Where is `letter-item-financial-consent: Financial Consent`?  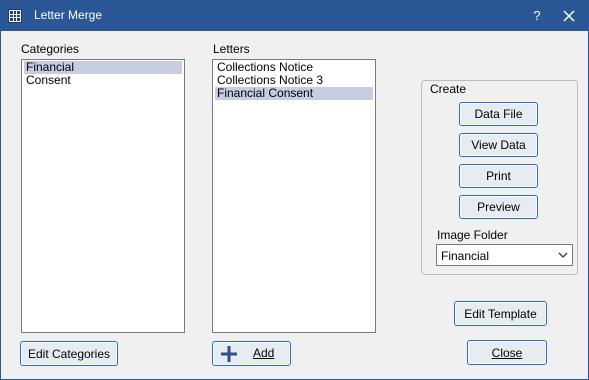 letter-item-financial-consent: Financial Consent is located at coordinates (294, 93).